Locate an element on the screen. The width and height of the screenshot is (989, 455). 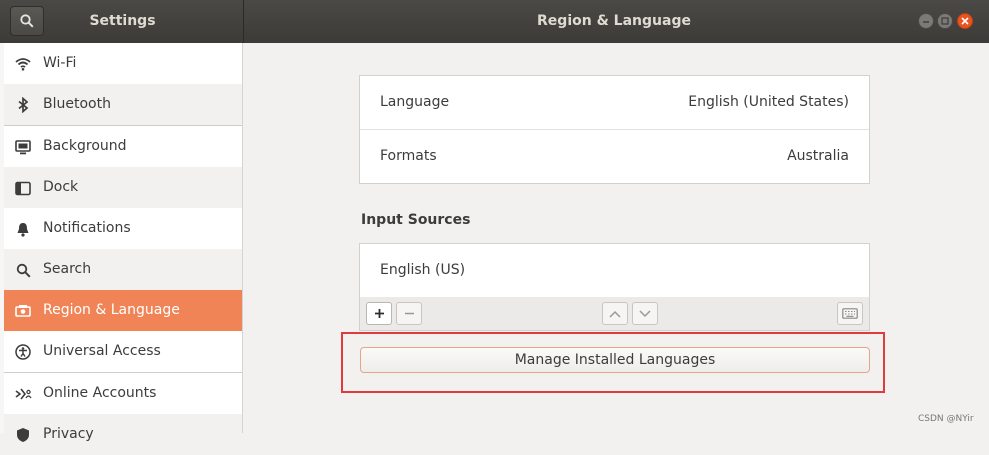
sidebar-item-label: Wi-Fi is located at coordinates (60, 63).